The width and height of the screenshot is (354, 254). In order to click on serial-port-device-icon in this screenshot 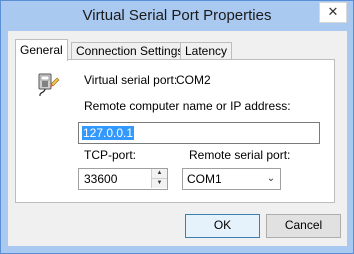, I will do `click(49, 85)`.